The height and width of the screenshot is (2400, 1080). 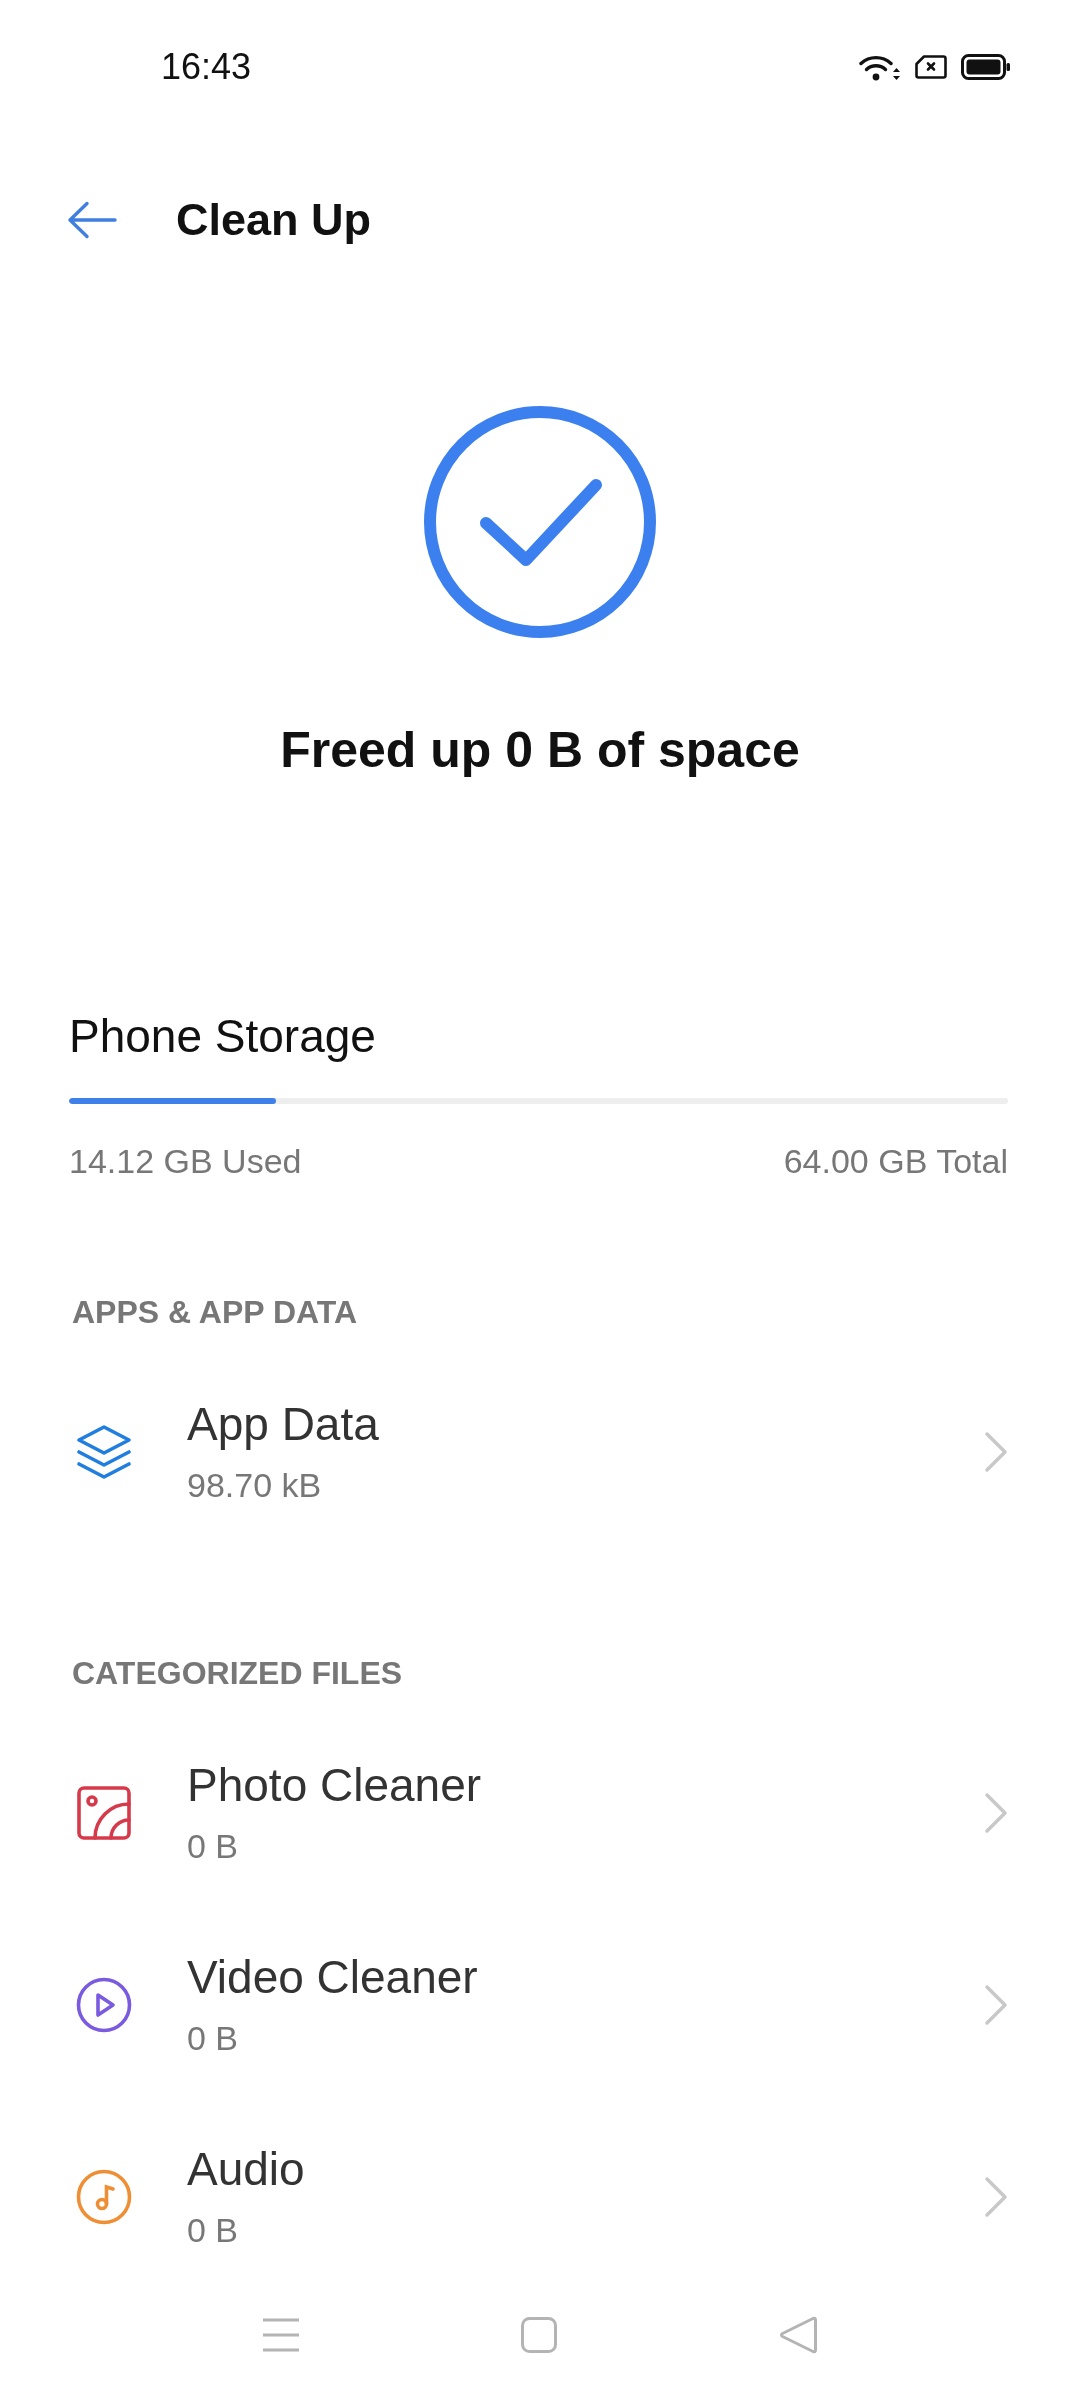 What do you see at coordinates (255, 1485) in the screenshot?
I see `category-size: 98.70 kB` at bounding box center [255, 1485].